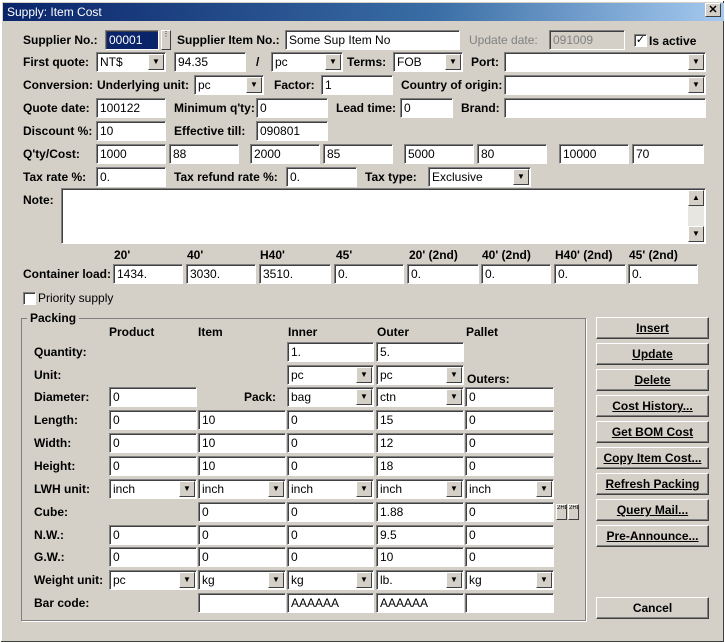 The width and height of the screenshot is (725, 643). Describe the element at coordinates (242, 580) in the screenshot. I see `item-weight-unit-select: kg ▼` at that location.